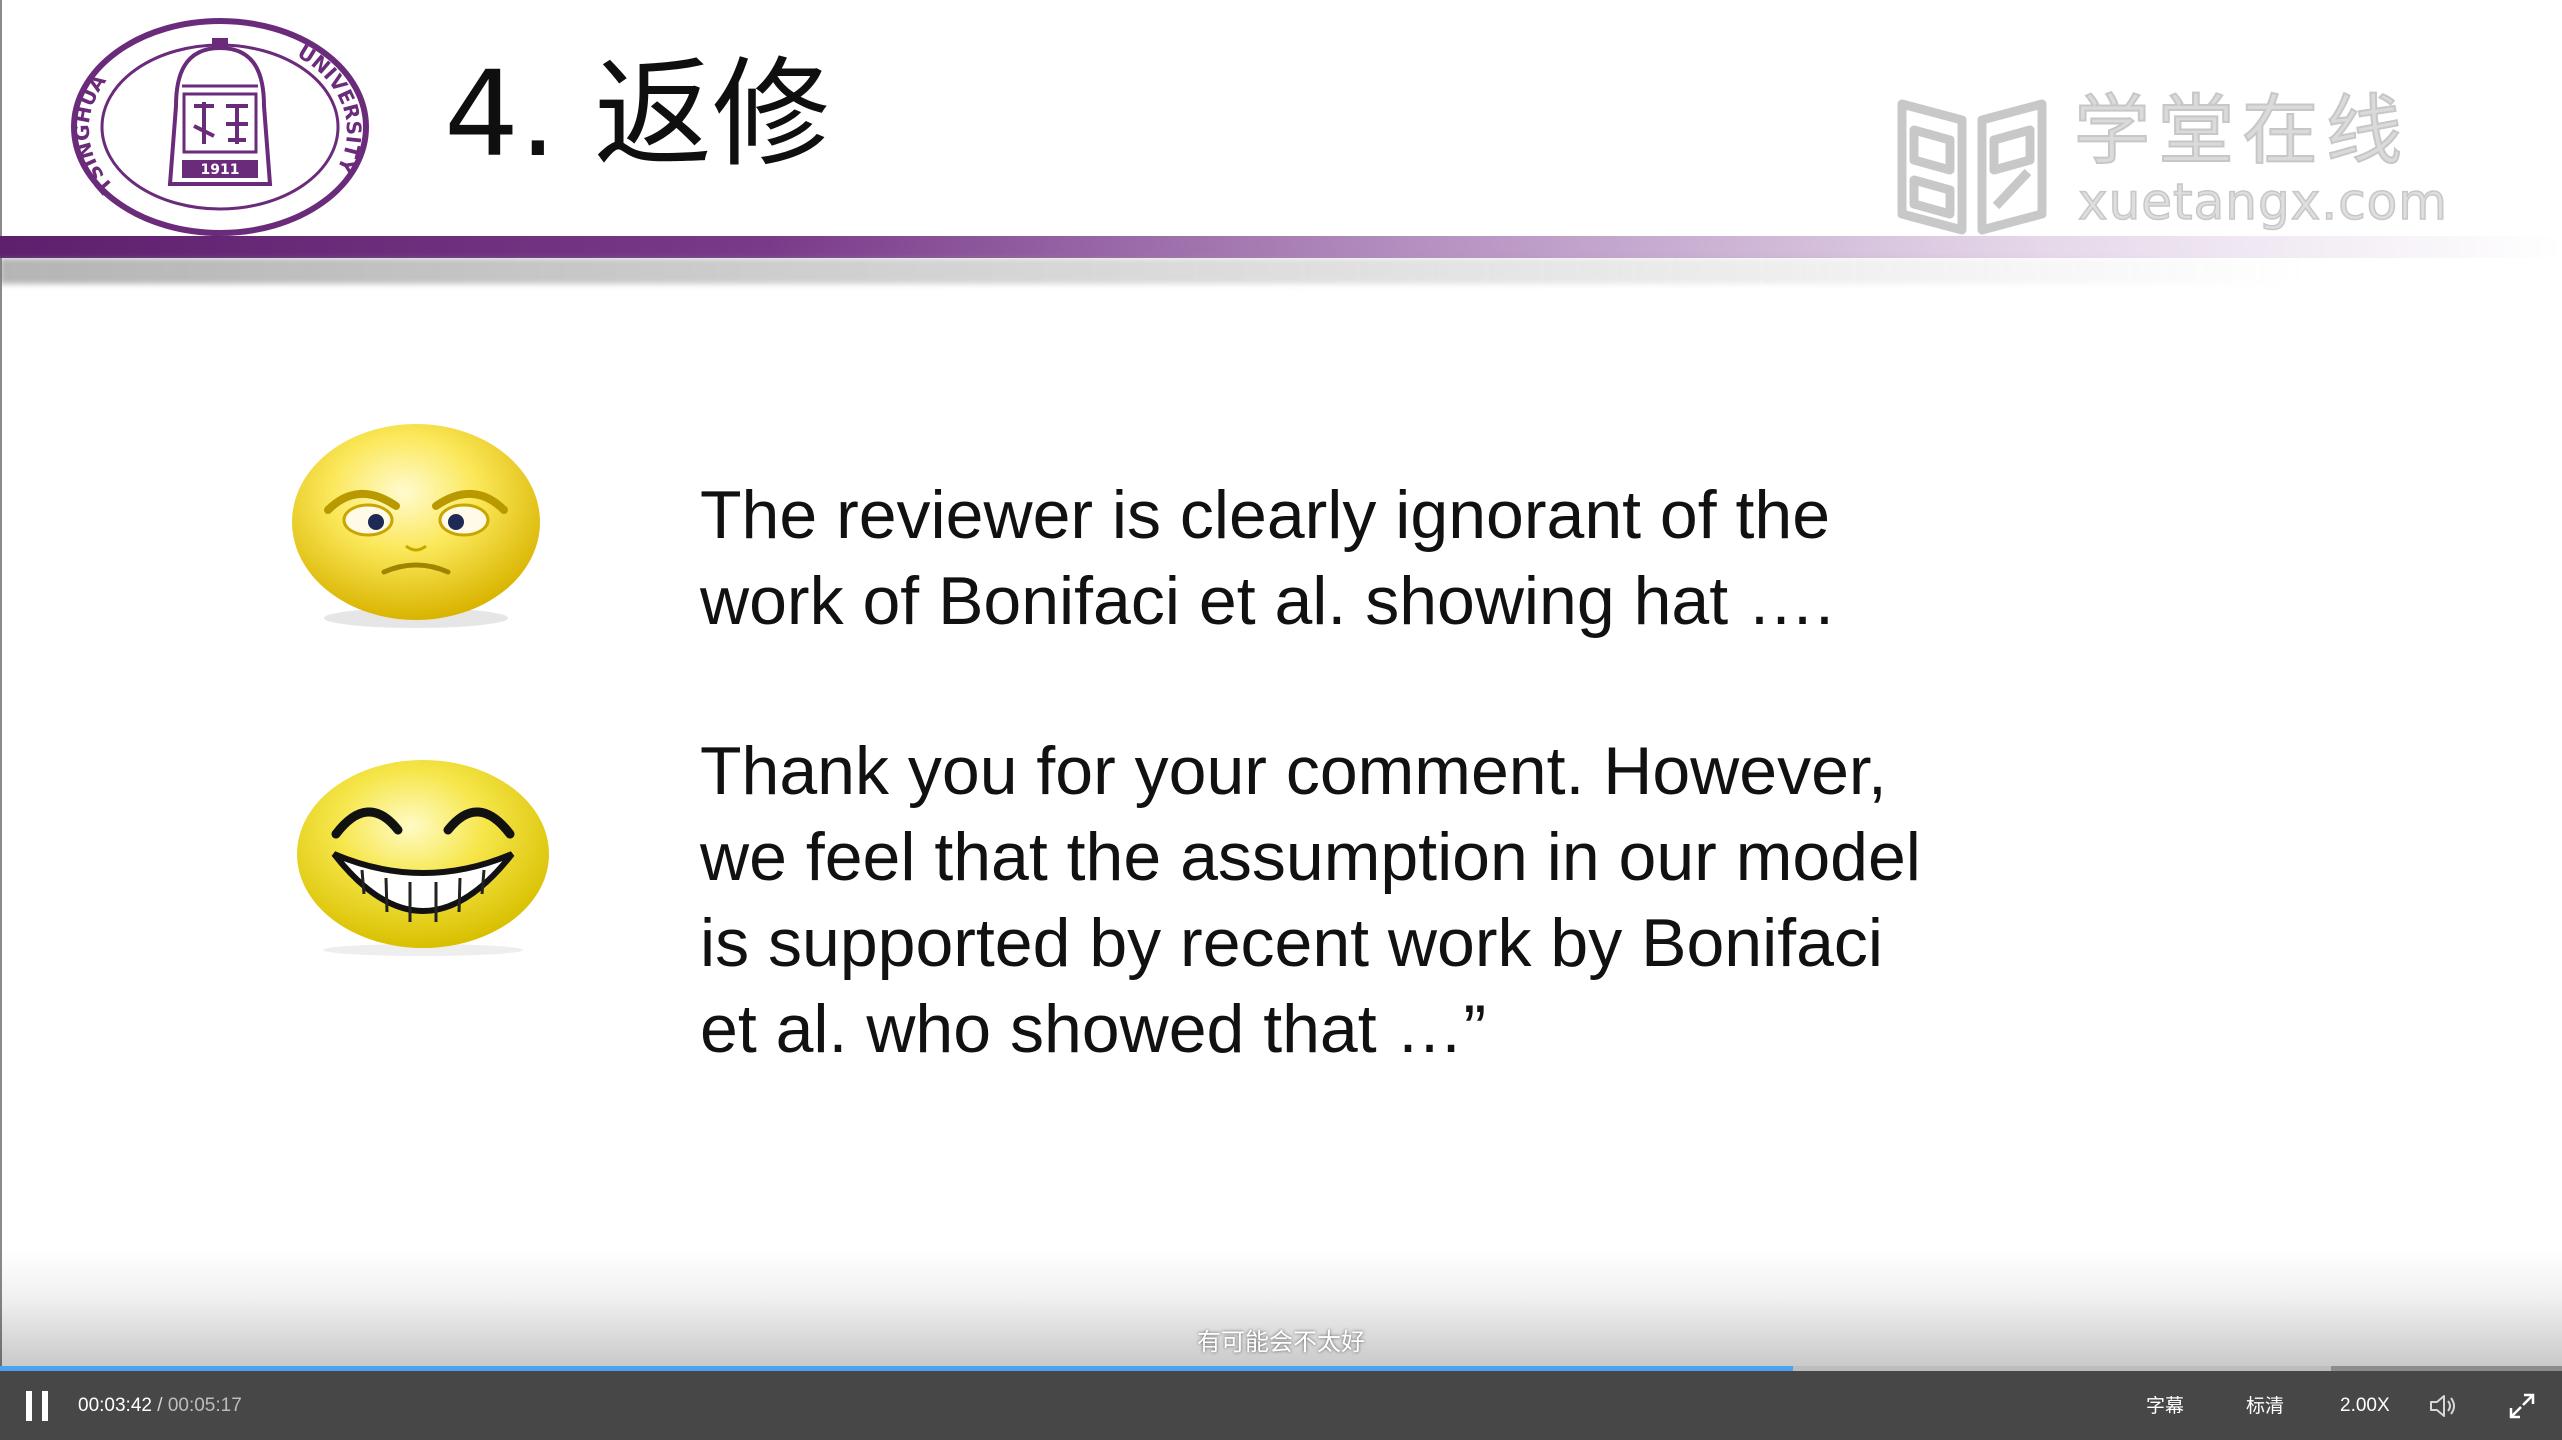 Image resolution: width=2562 pixels, height=1440 pixels. What do you see at coordinates (1281, 1342) in the screenshot?
I see `video-subtitle: 有可能会不太好` at bounding box center [1281, 1342].